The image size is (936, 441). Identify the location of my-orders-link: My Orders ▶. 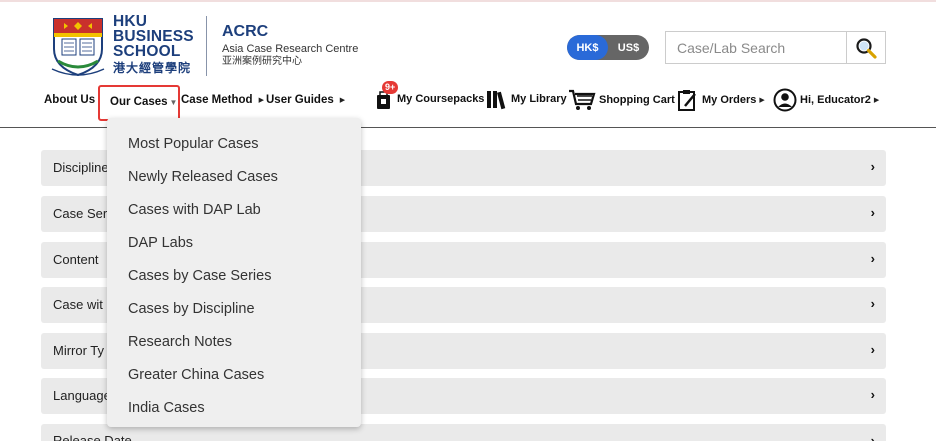
(721, 100).